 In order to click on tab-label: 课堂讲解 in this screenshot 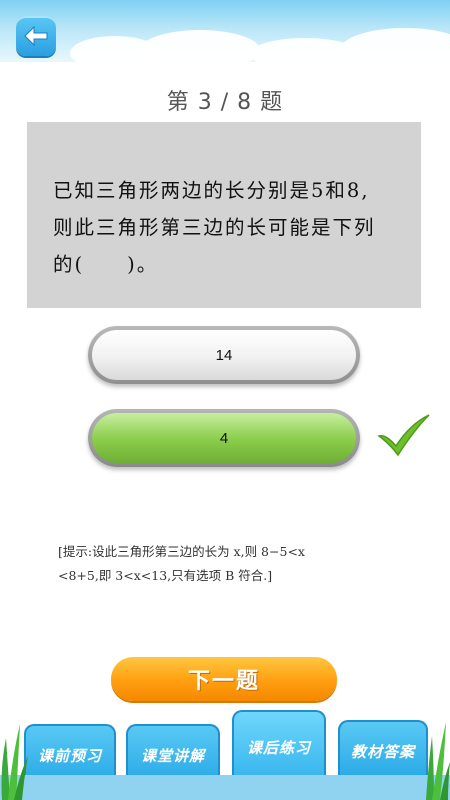, I will do `click(172, 755)`.